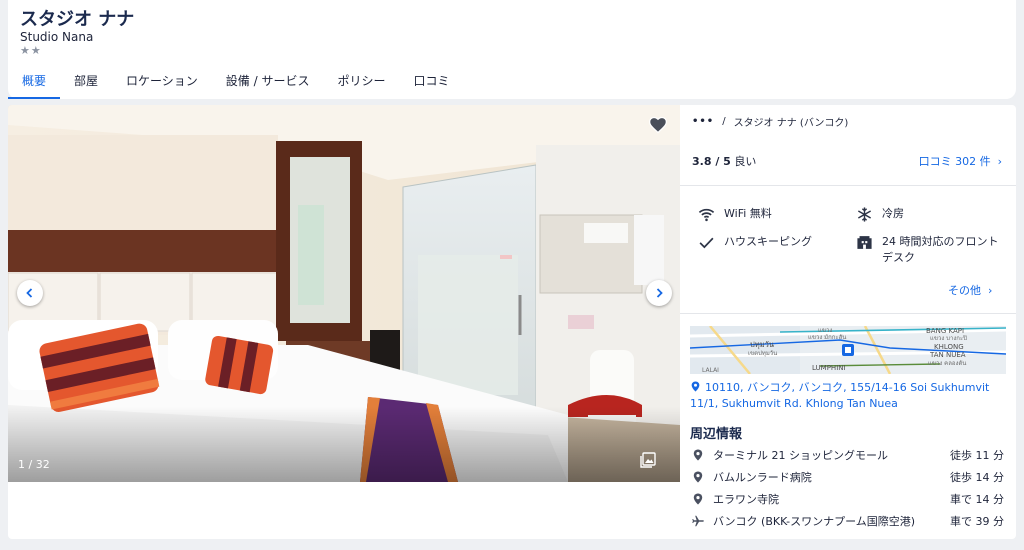  What do you see at coordinates (940, 249) in the screenshot?
I see `amenity-label: 24 時間対応のフロントデスク` at bounding box center [940, 249].